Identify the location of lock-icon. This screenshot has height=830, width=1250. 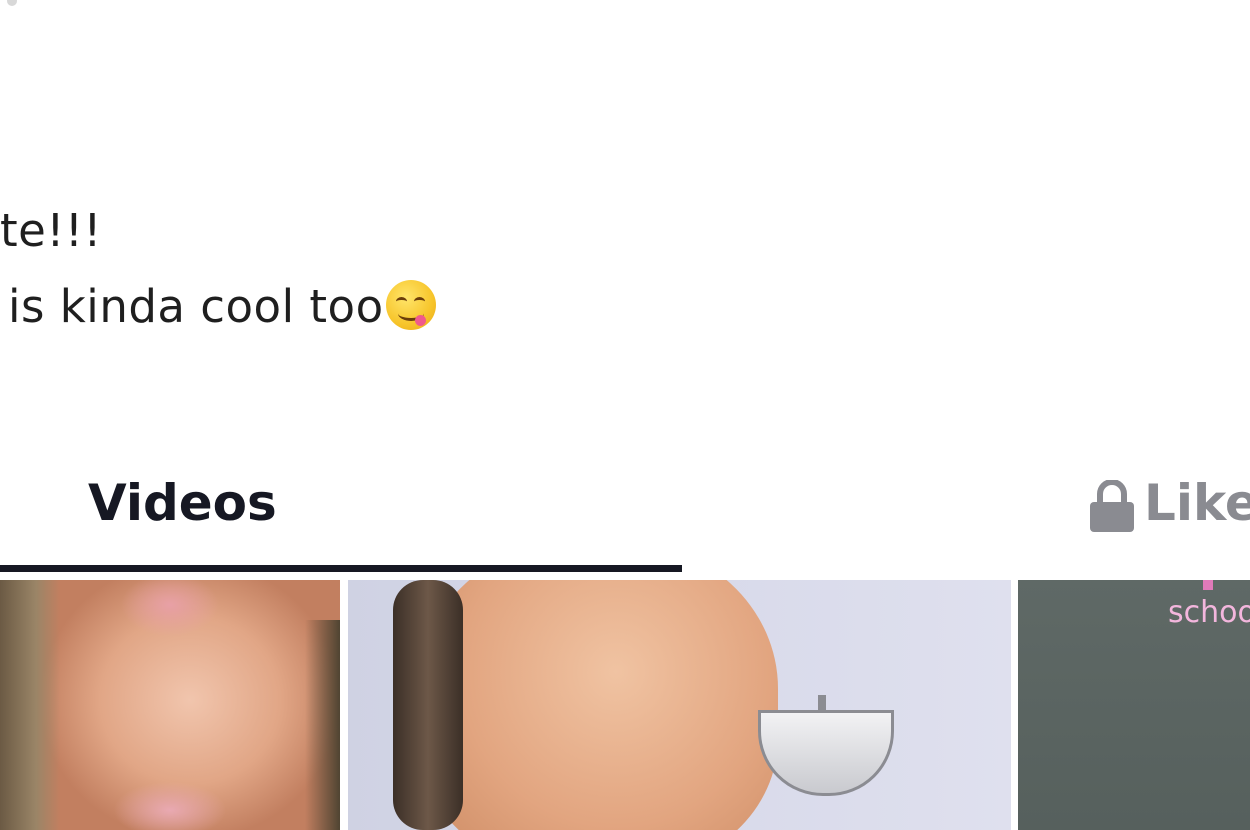
(1112, 506).